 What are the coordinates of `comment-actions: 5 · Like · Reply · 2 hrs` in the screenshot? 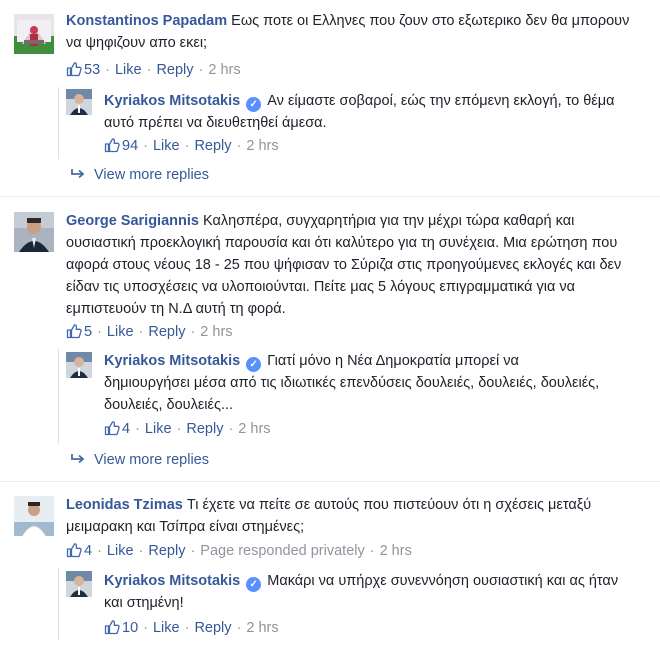 It's located at (149, 332).